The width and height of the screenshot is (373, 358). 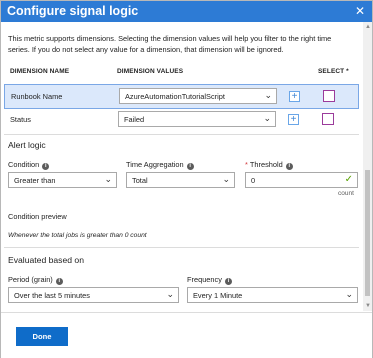 What do you see at coordinates (29, 165) in the screenshot?
I see `condition-label: Condition i` at bounding box center [29, 165].